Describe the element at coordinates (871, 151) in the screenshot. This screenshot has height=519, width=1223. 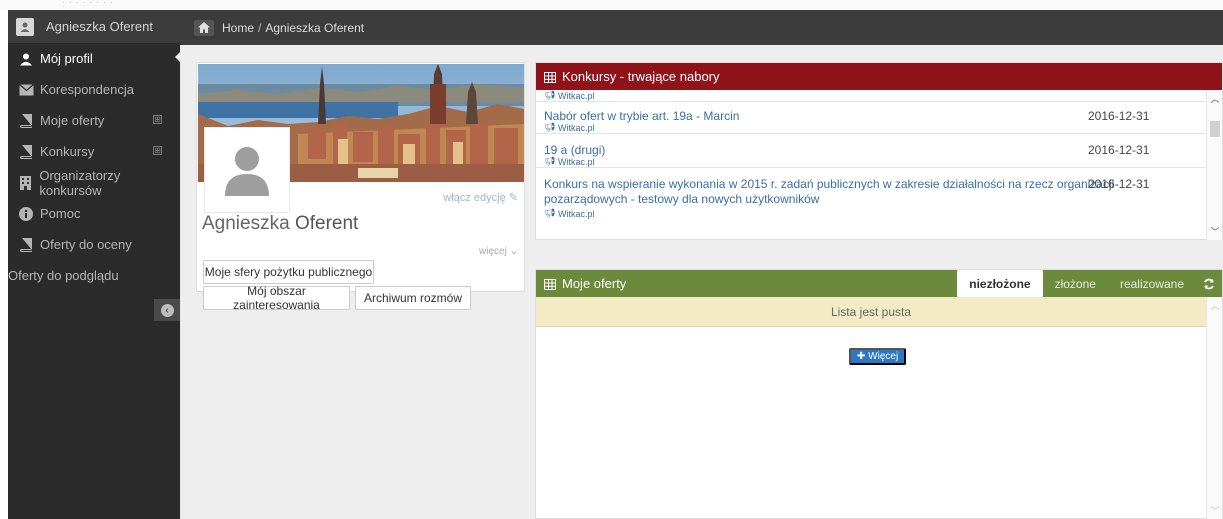
I see `list-item: 19 a (drugi) 📢︎ Witkac.pl 2016-12-31` at that location.